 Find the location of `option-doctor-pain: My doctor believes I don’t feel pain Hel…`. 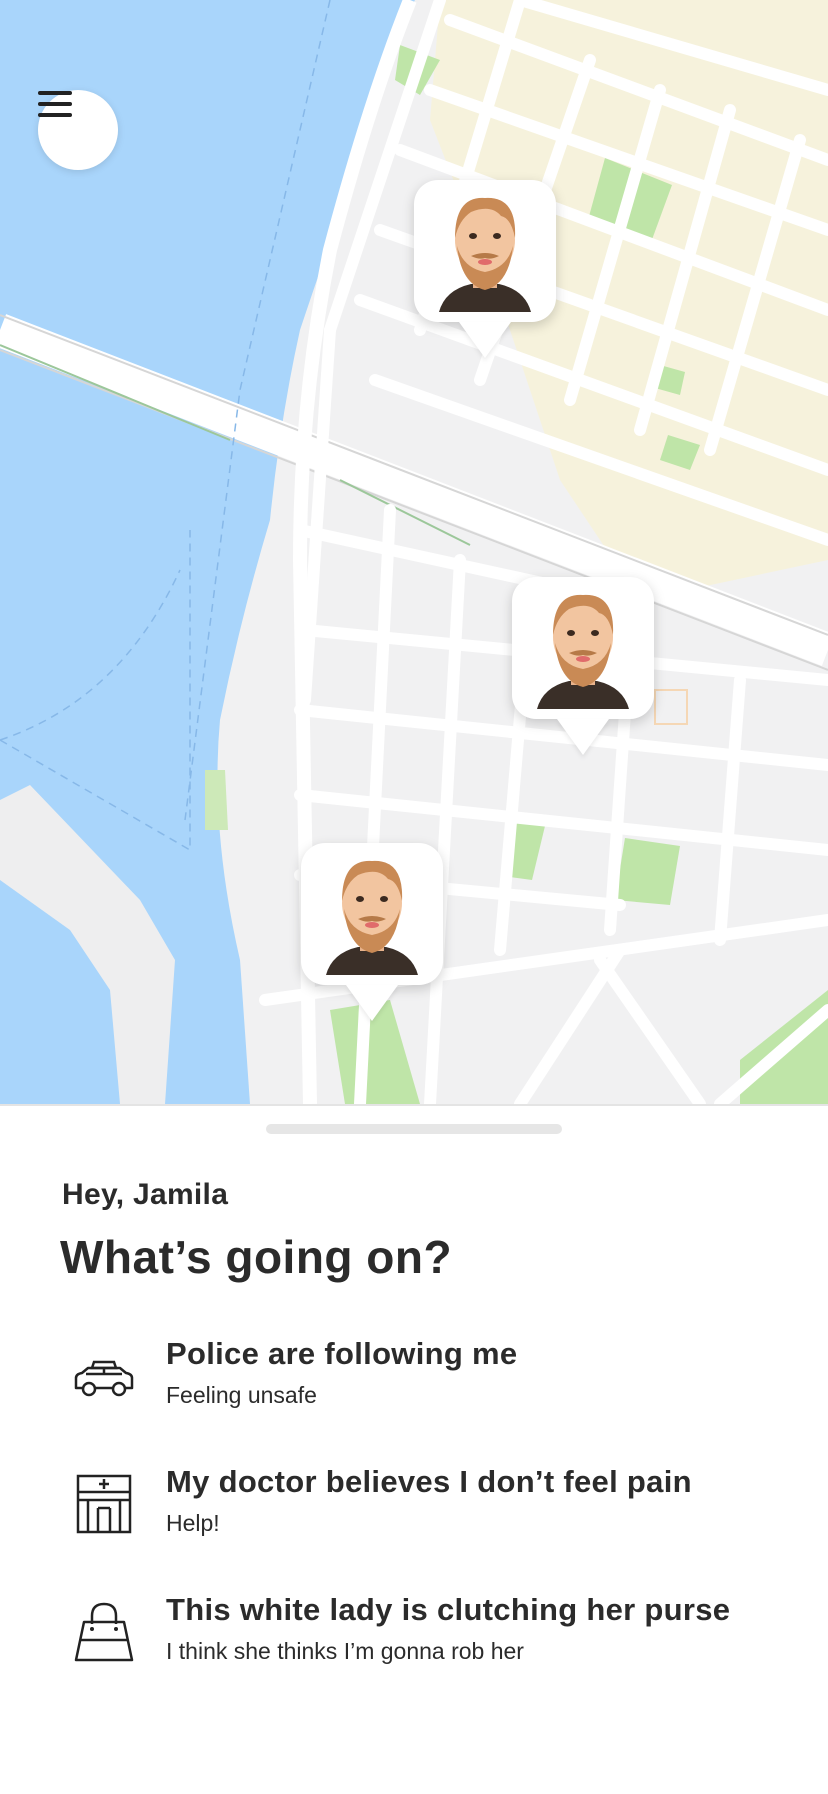

option-doctor-pain: My doctor believes I don’t feel pain Hel… is located at coordinates (422, 1510).